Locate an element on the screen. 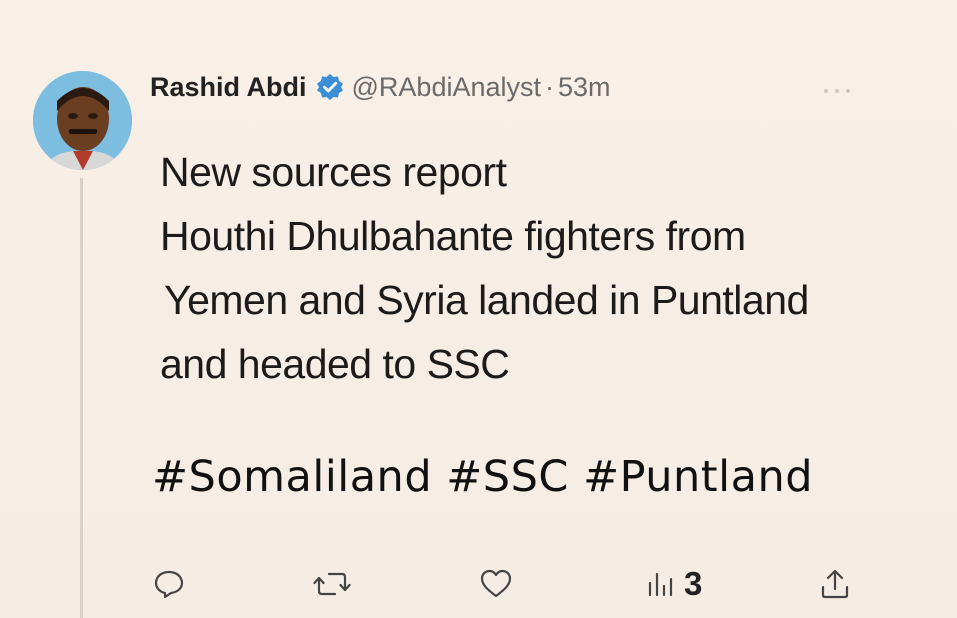 Image resolution: width=957 pixels, height=618 pixels. thread-line is located at coordinates (81, 398).